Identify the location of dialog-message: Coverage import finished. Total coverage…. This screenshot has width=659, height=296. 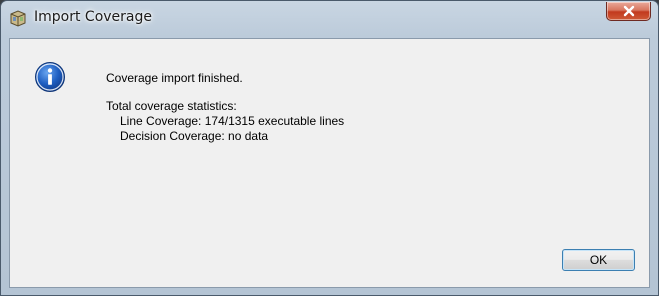
(225, 107).